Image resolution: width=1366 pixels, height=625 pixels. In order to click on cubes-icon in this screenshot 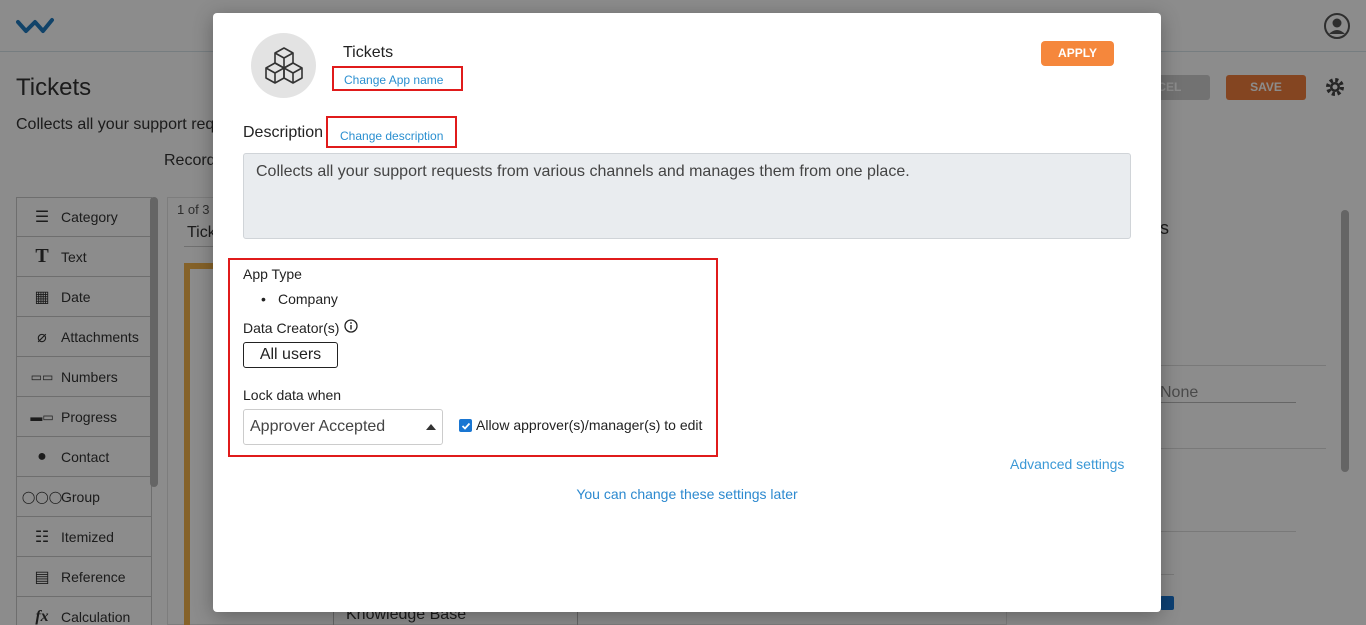, I will do `click(283, 65)`.